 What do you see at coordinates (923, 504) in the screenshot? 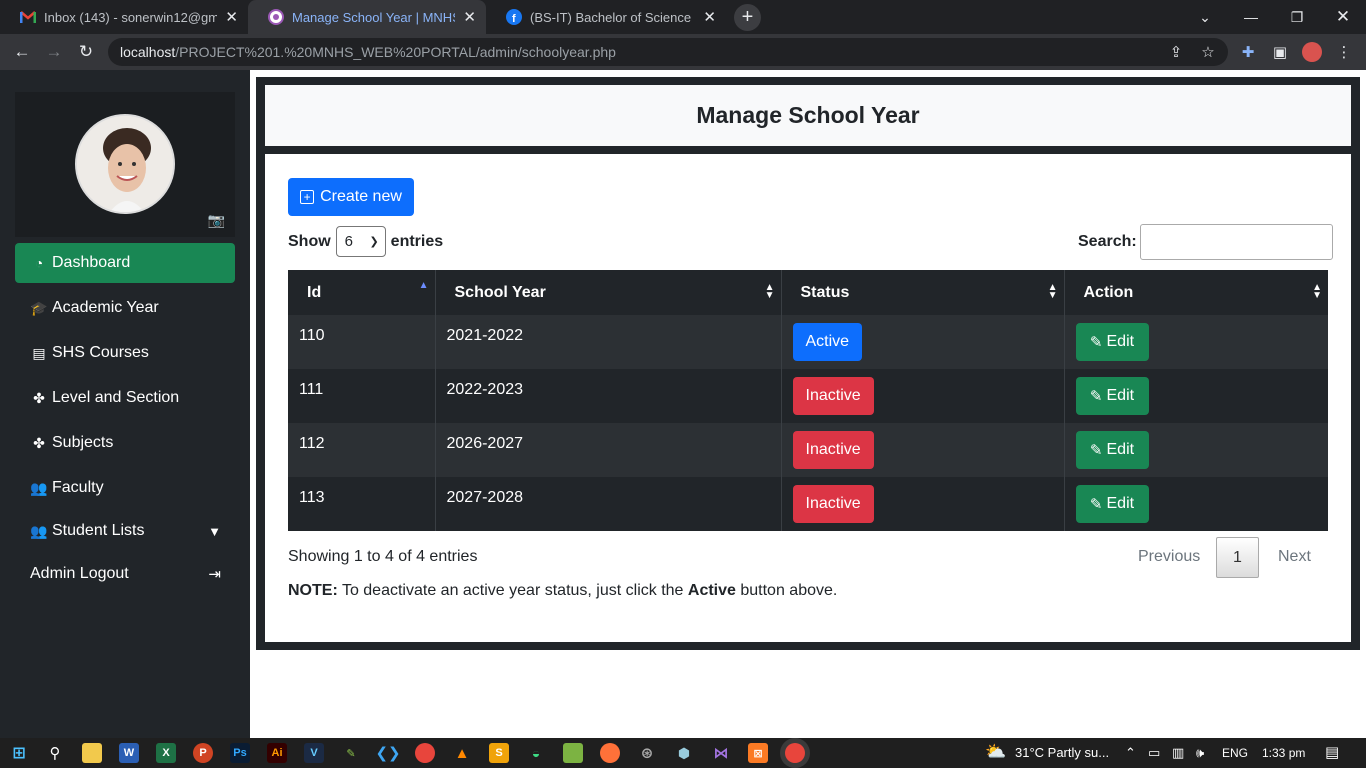
I see `cell-status: Inactive` at bounding box center [923, 504].